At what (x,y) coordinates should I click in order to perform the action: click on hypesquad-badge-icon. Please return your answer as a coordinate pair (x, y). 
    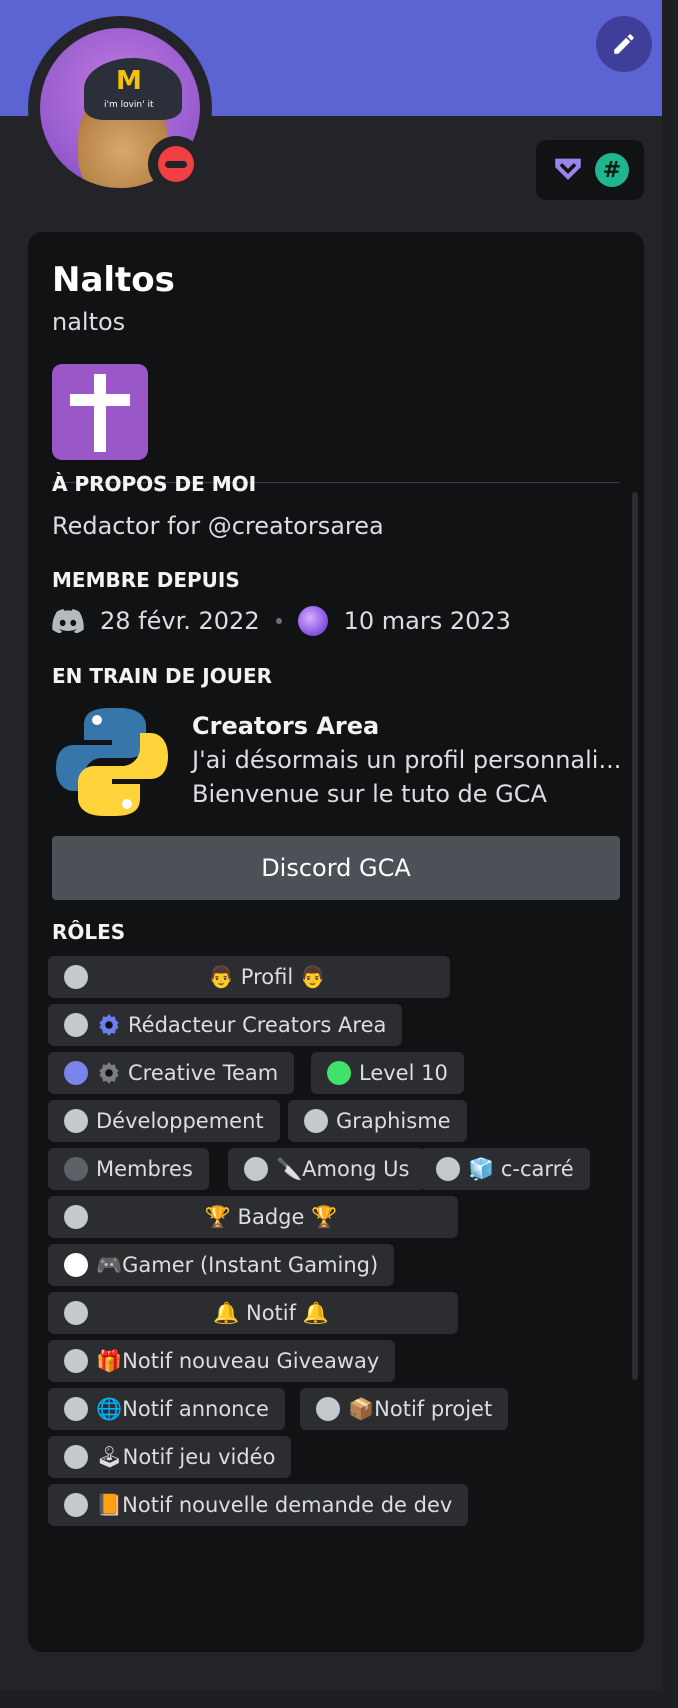
    Looking at the image, I should click on (568, 170).